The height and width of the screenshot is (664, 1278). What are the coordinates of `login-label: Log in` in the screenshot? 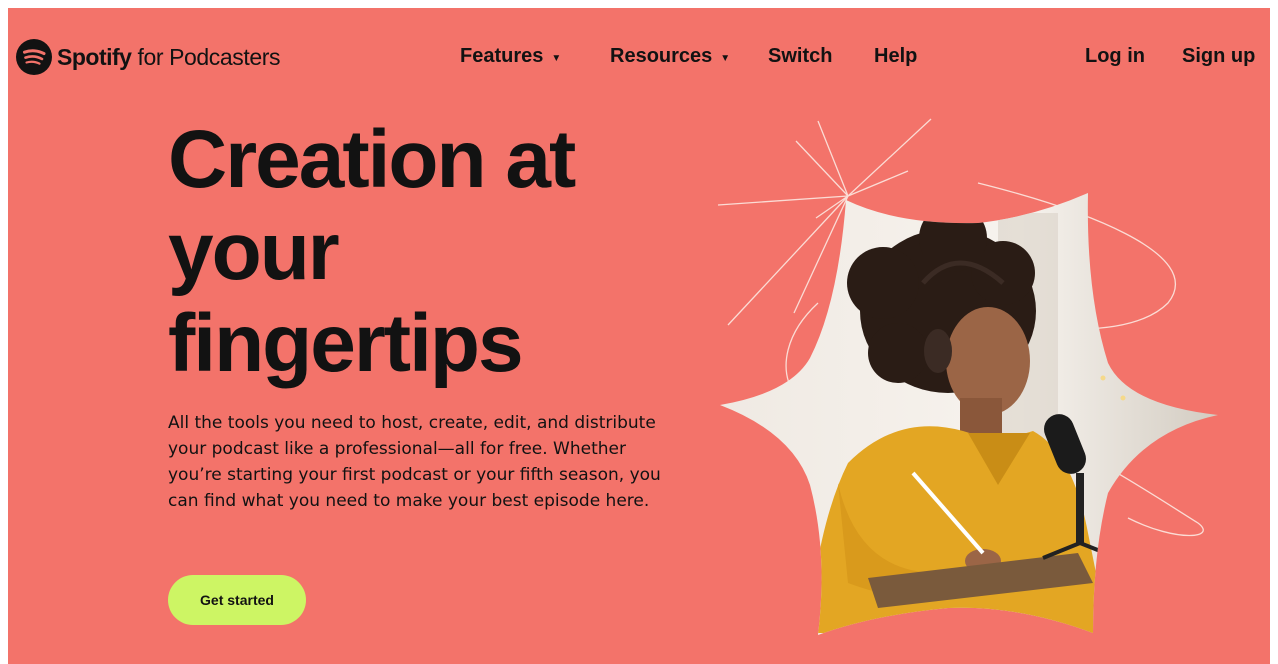 It's located at (1115, 56).